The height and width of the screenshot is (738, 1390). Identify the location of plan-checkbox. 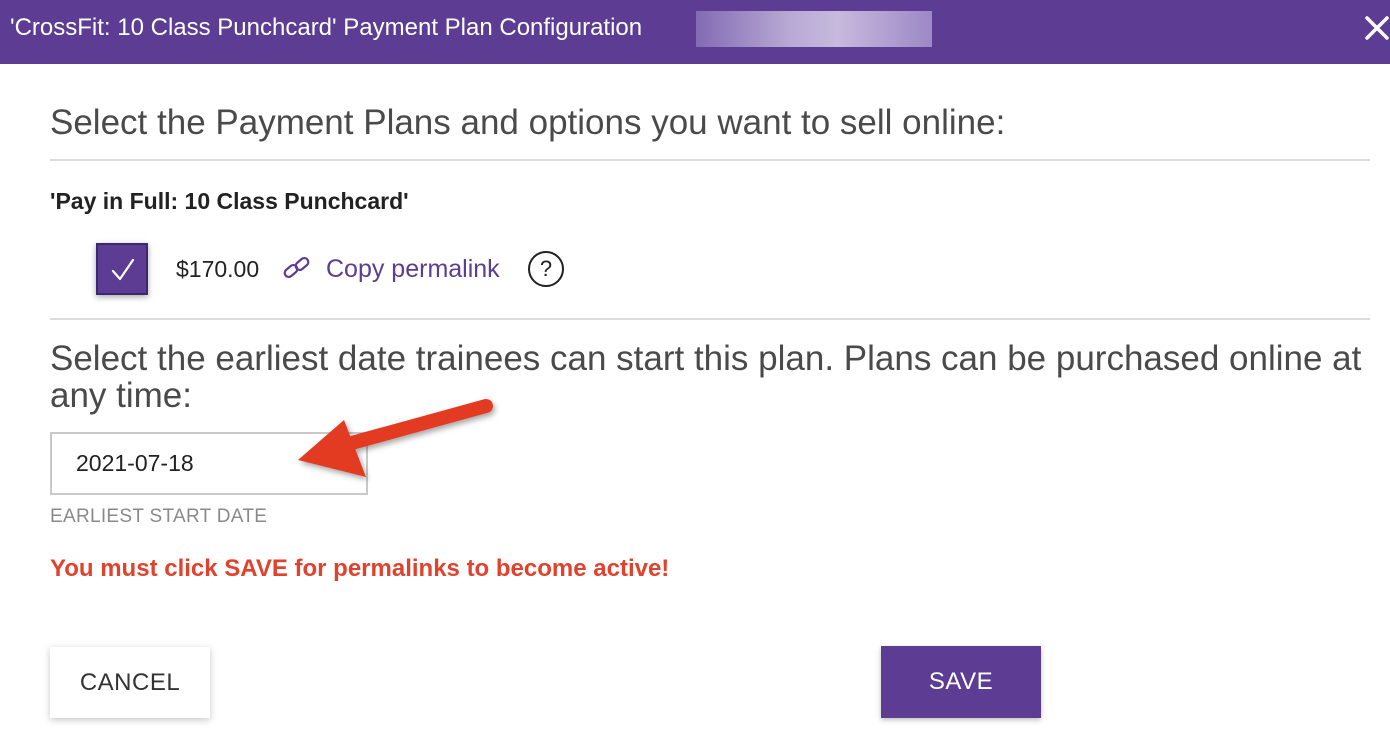
(122, 269).